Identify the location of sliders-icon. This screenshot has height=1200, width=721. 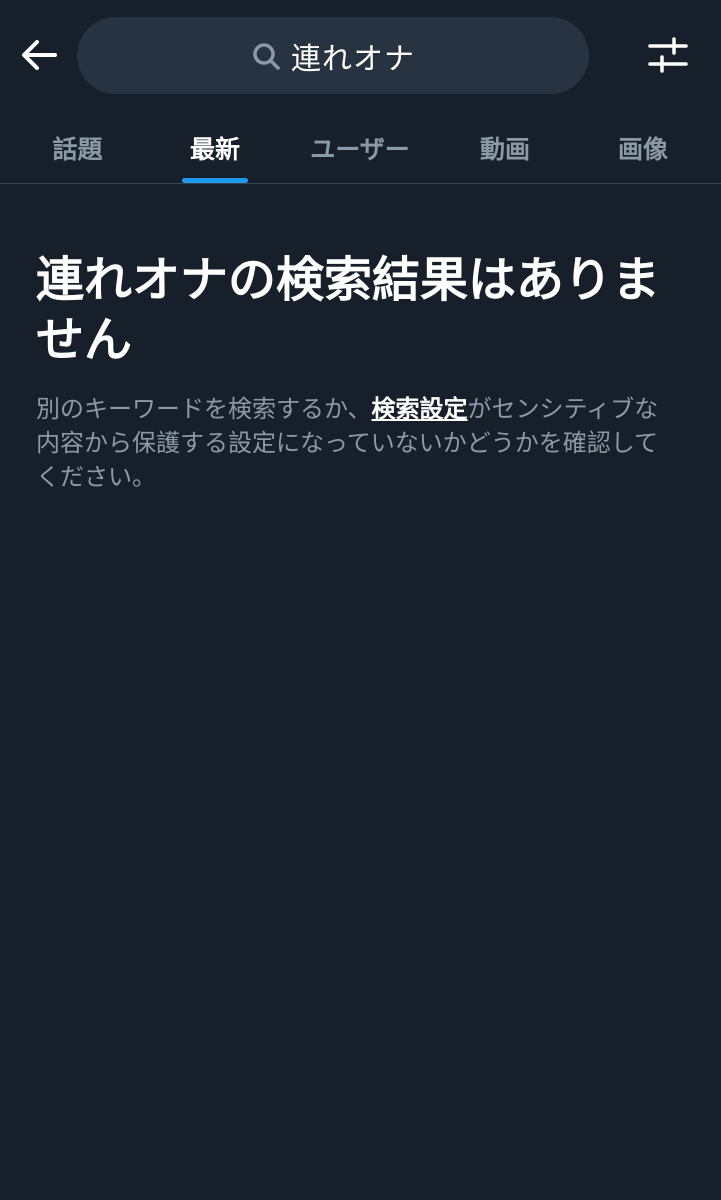
(668, 55).